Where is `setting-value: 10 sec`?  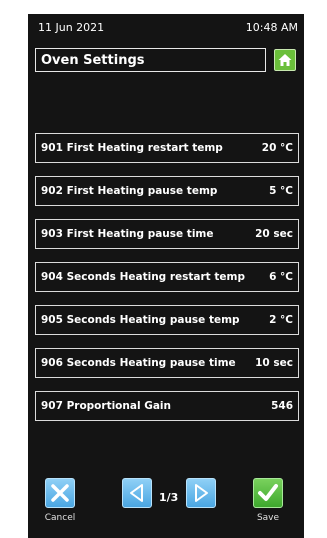 setting-value: 10 sec is located at coordinates (274, 363).